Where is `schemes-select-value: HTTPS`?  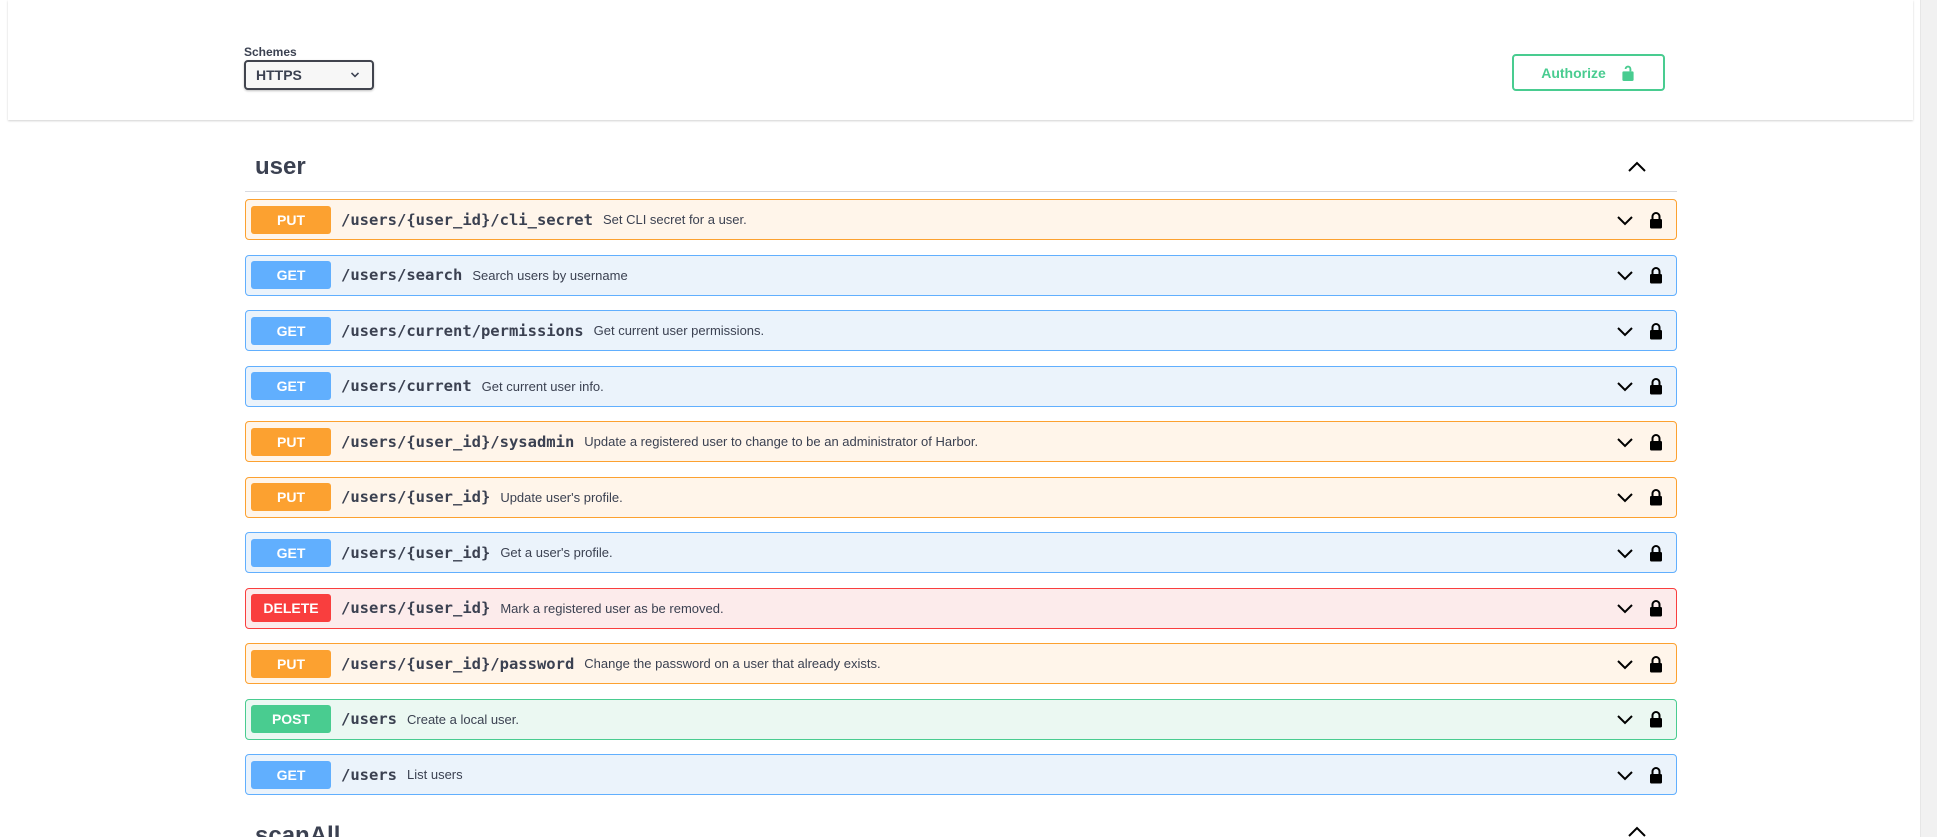 schemes-select-value: HTTPS is located at coordinates (279, 75).